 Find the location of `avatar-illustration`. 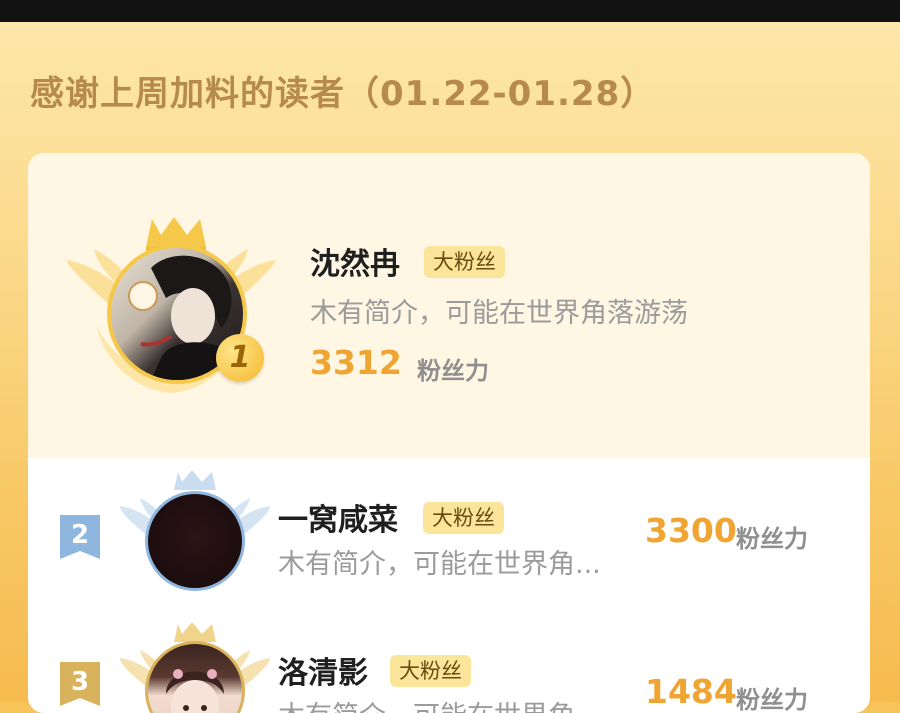

avatar-illustration is located at coordinates (195, 691).